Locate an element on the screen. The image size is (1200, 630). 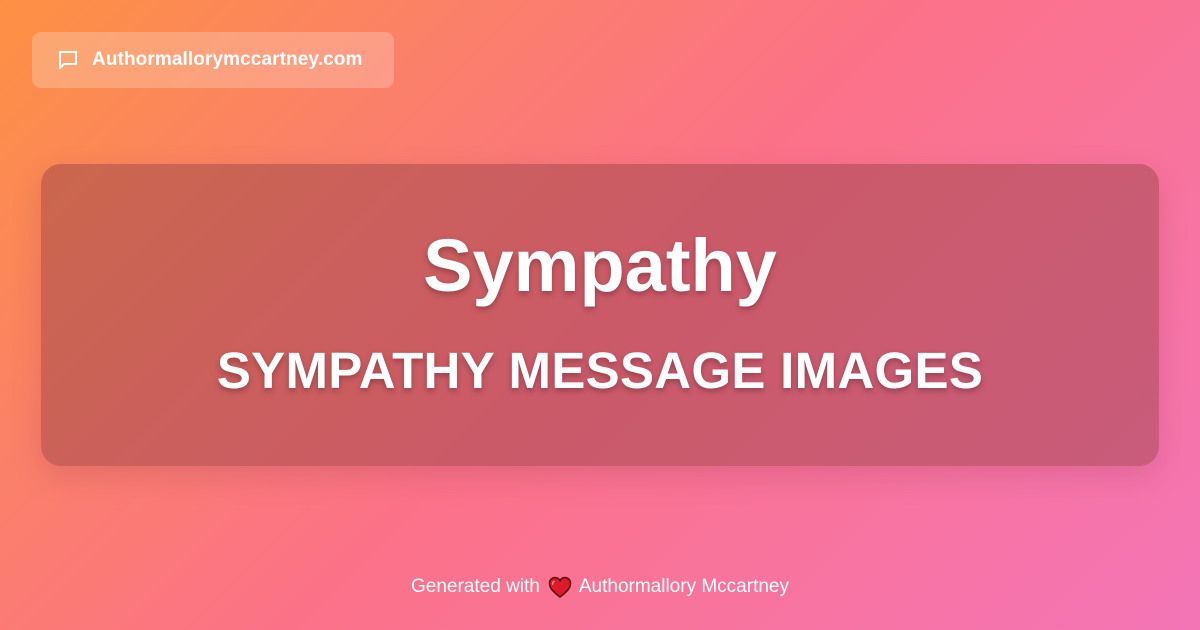
footer-author: Authormallory Mccartney is located at coordinates (683, 586).